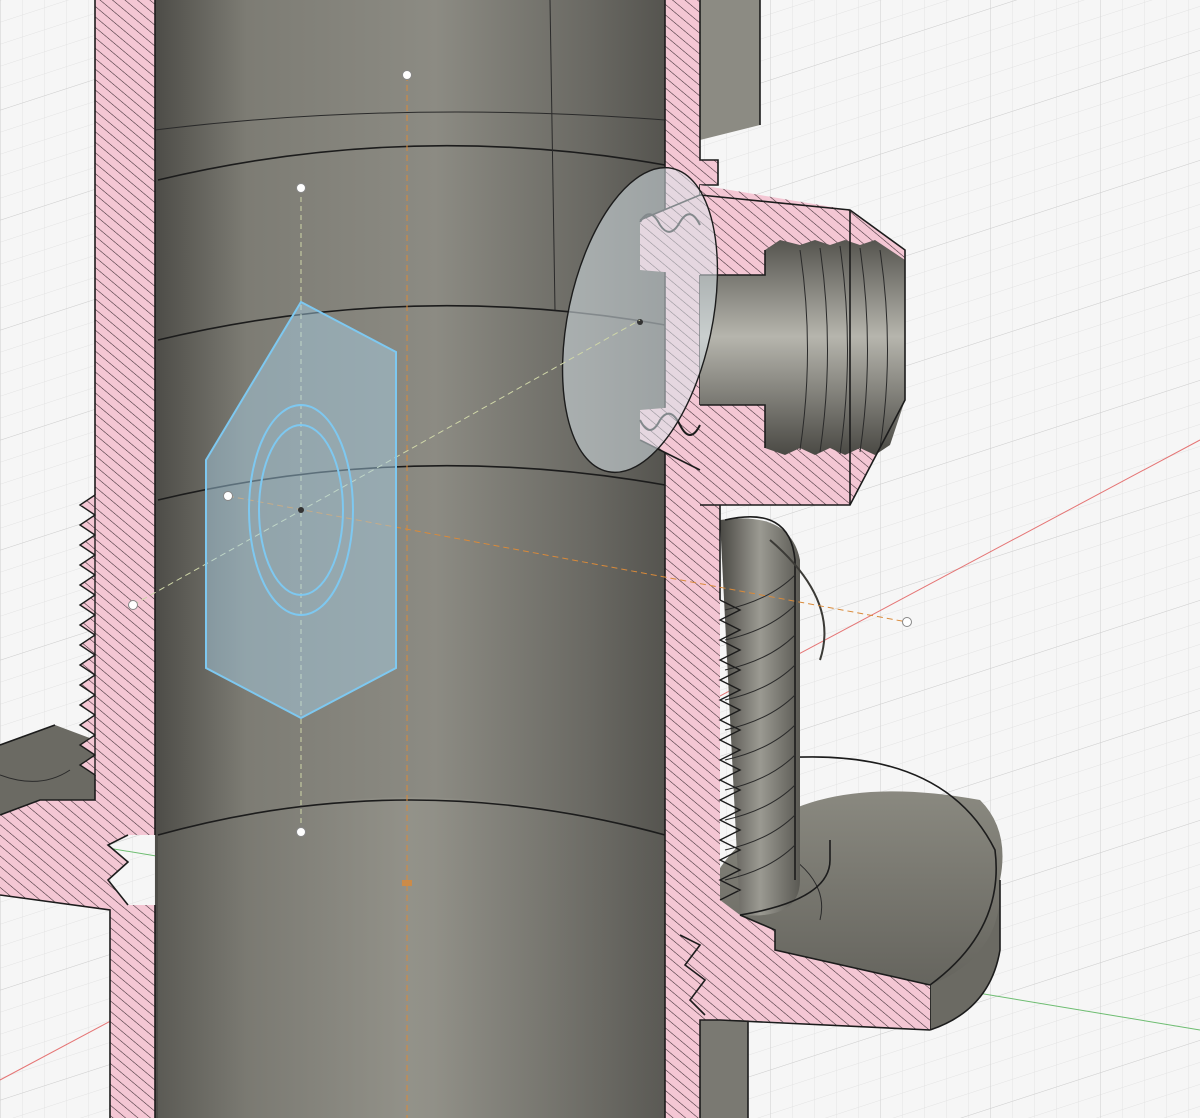  Describe the element at coordinates (407, 883) in the screenshot. I see `origin-marker` at that location.